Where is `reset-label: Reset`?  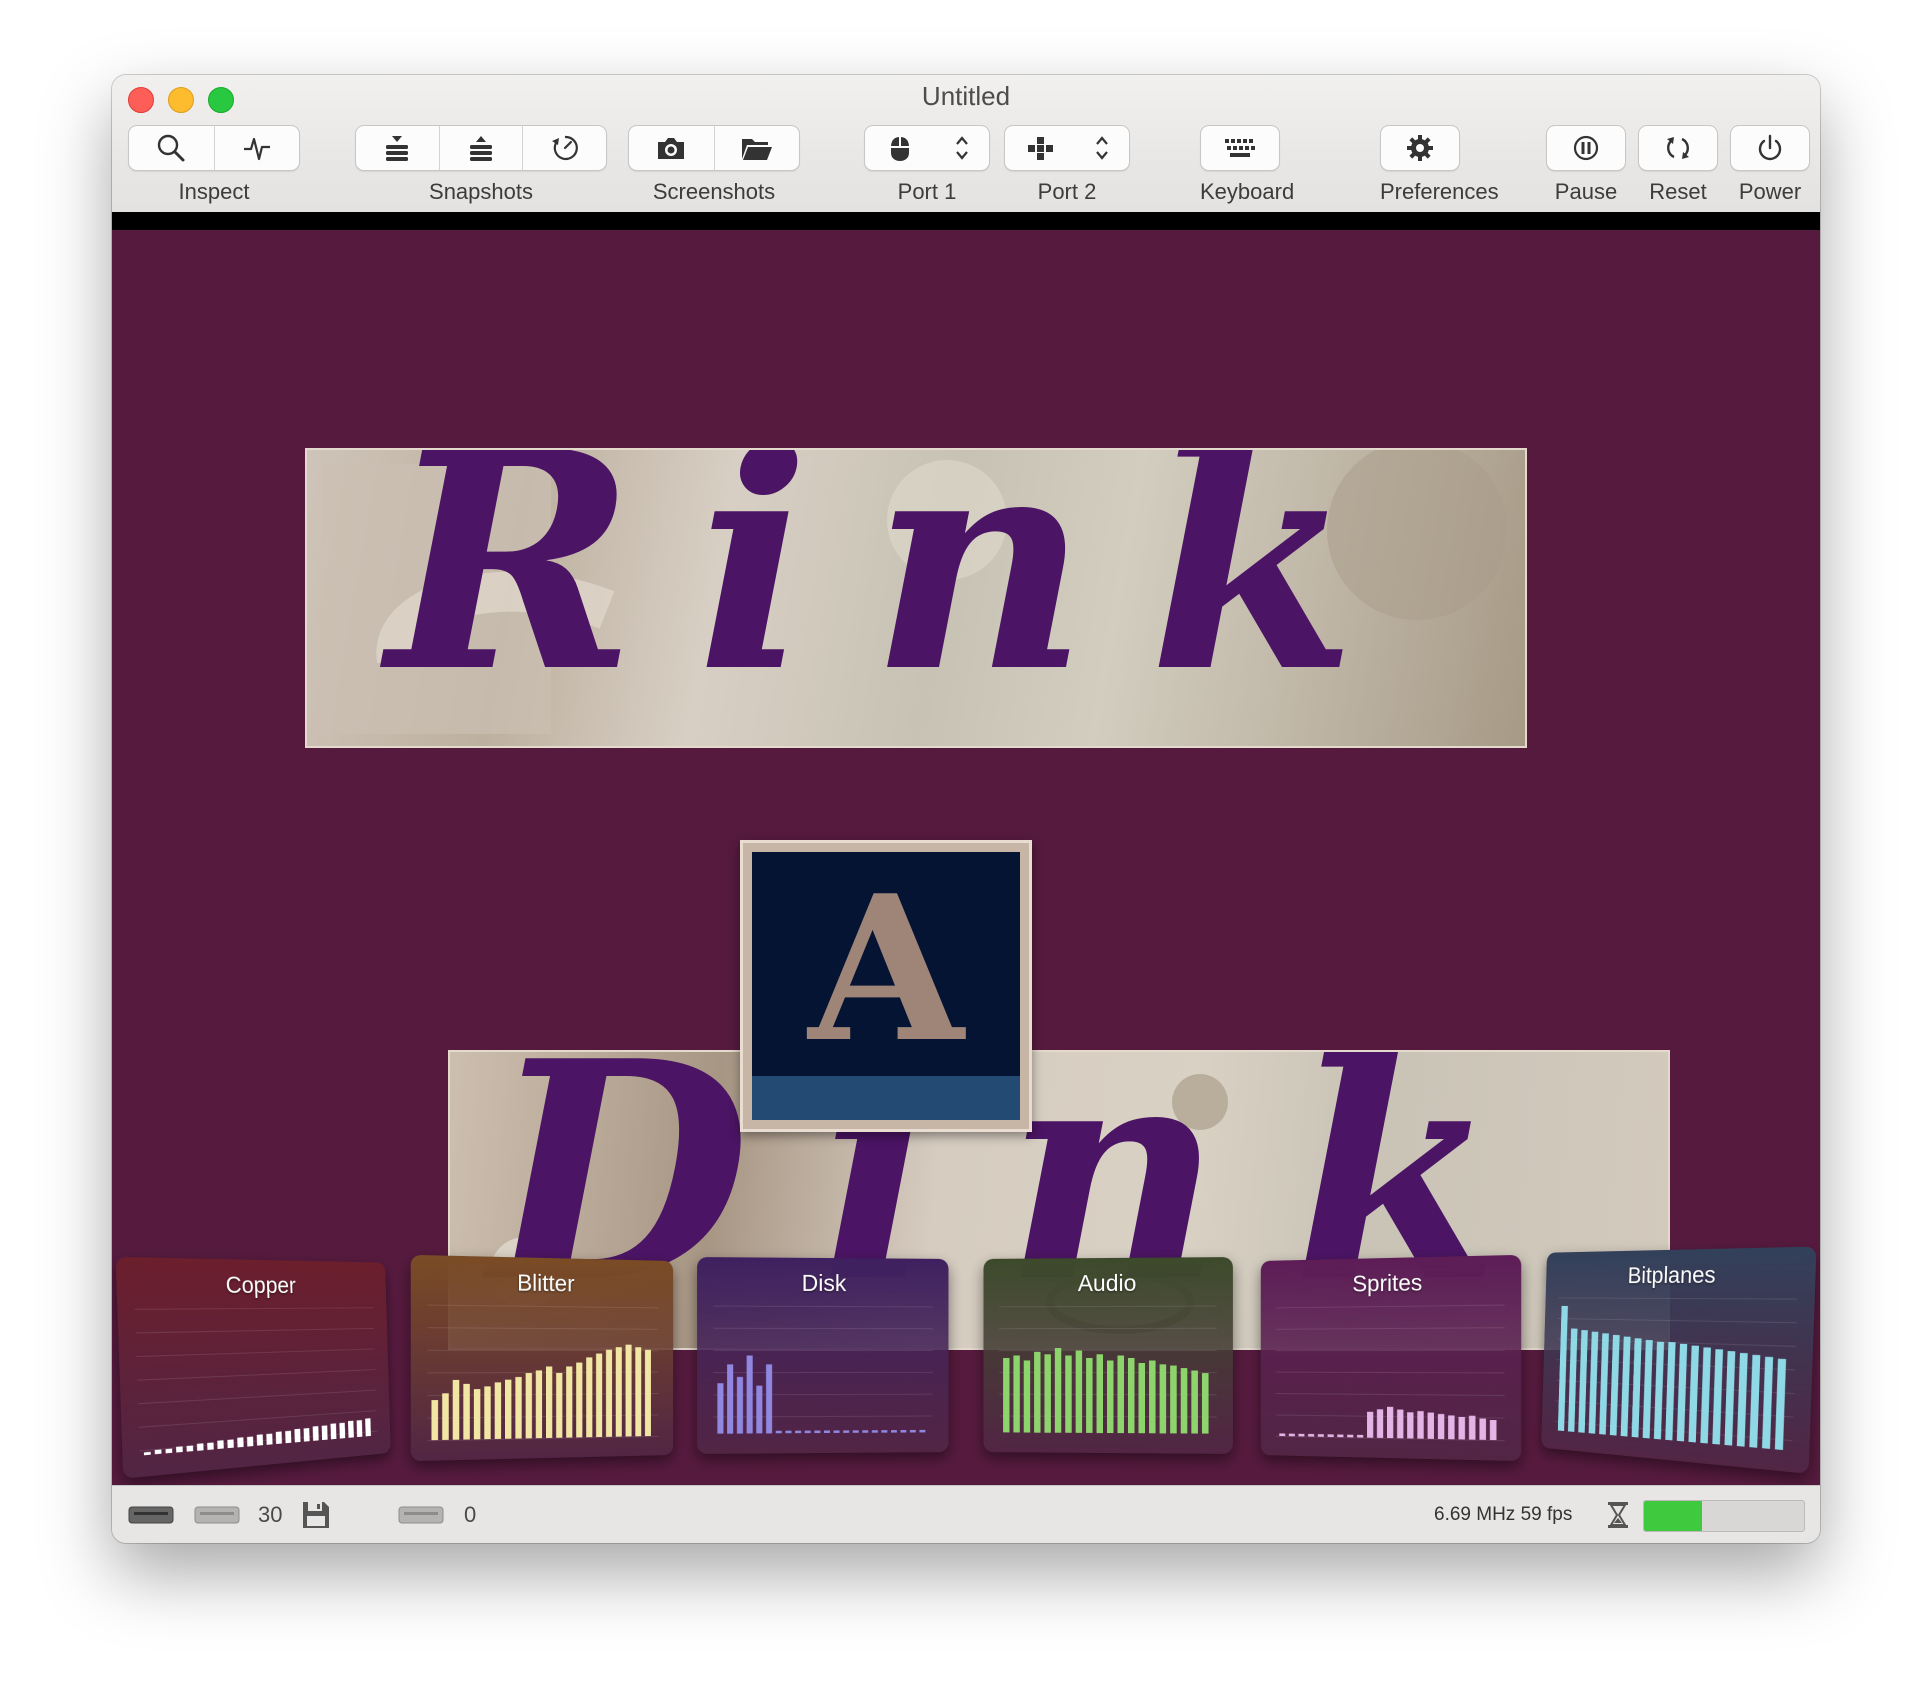
reset-label: Reset is located at coordinates (1678, 191).